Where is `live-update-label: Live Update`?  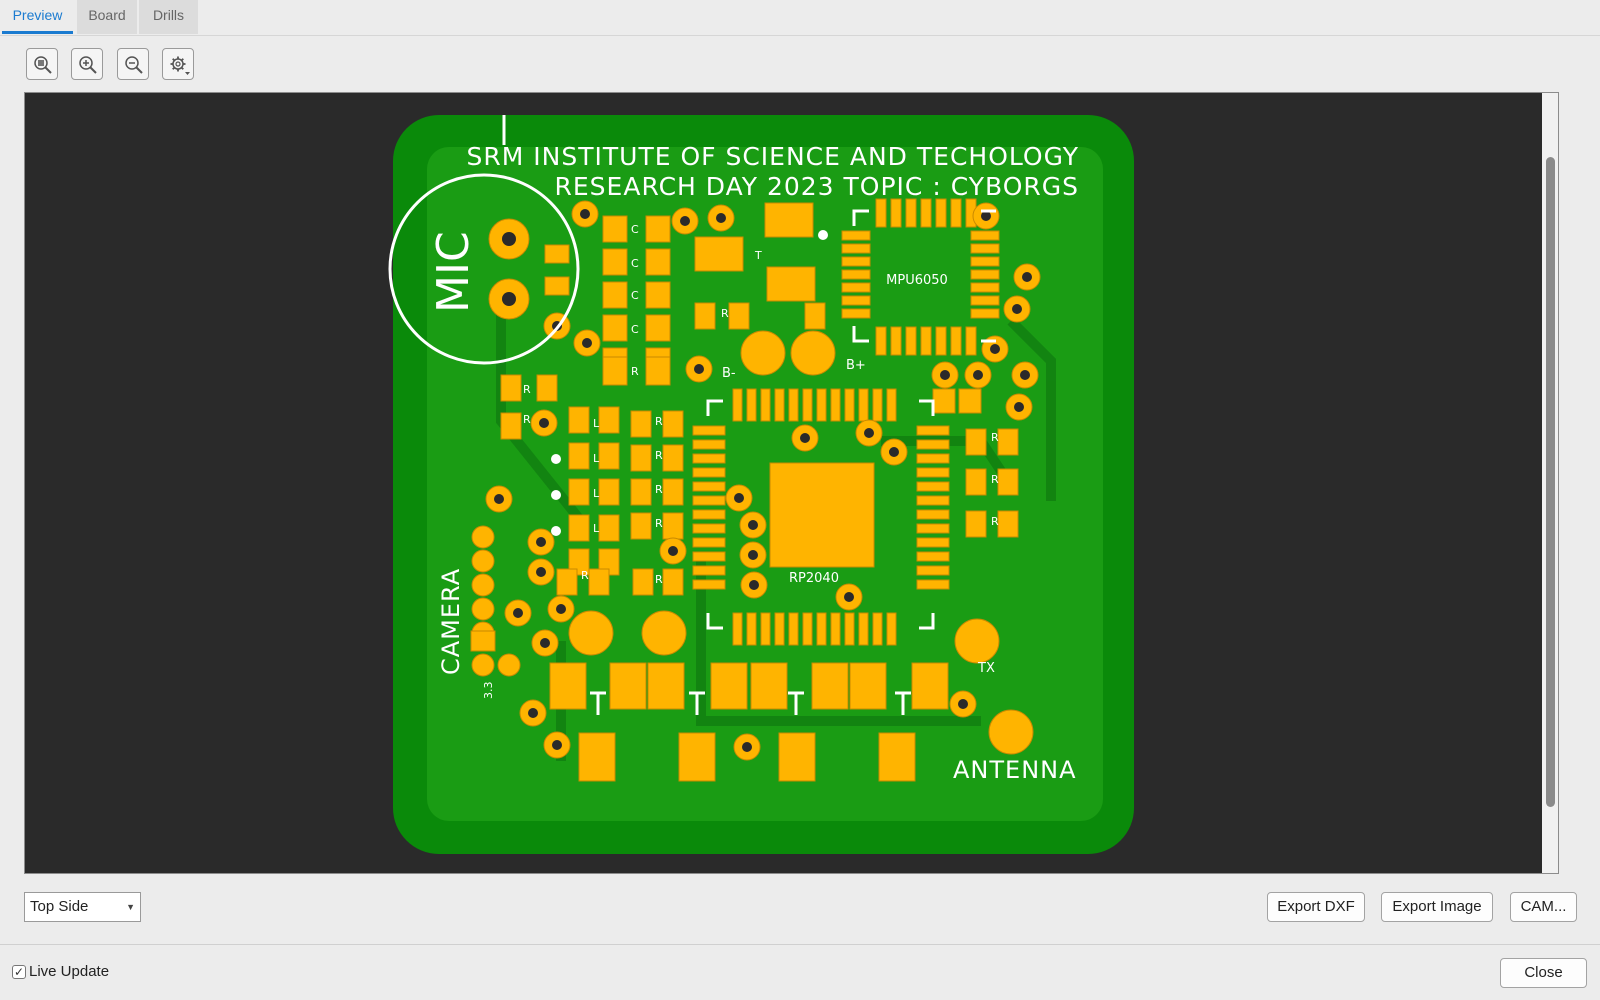 live-update-label: Live Update is located at coordinates (69, 971).